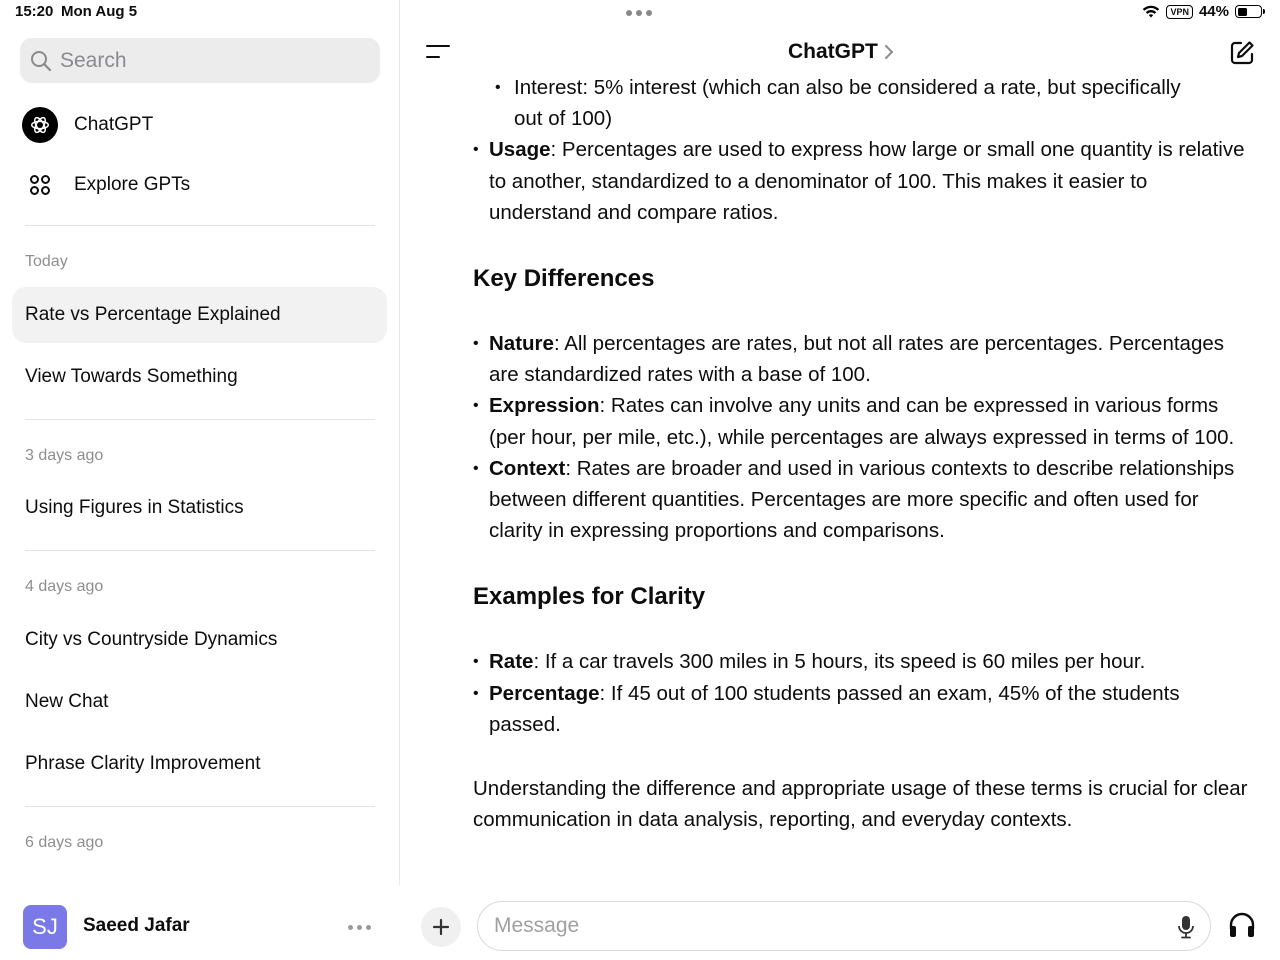 The image size is (1280, 960). I want to click on sub-bullet-line2: out of 100), so click(563, 119).